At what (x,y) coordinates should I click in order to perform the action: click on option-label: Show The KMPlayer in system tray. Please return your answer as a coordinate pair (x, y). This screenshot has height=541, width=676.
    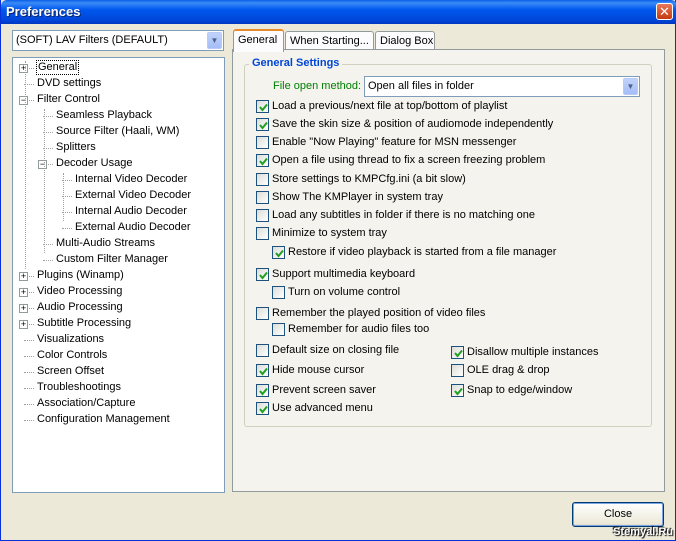
    Looking at the image, I should click on (357, 197).